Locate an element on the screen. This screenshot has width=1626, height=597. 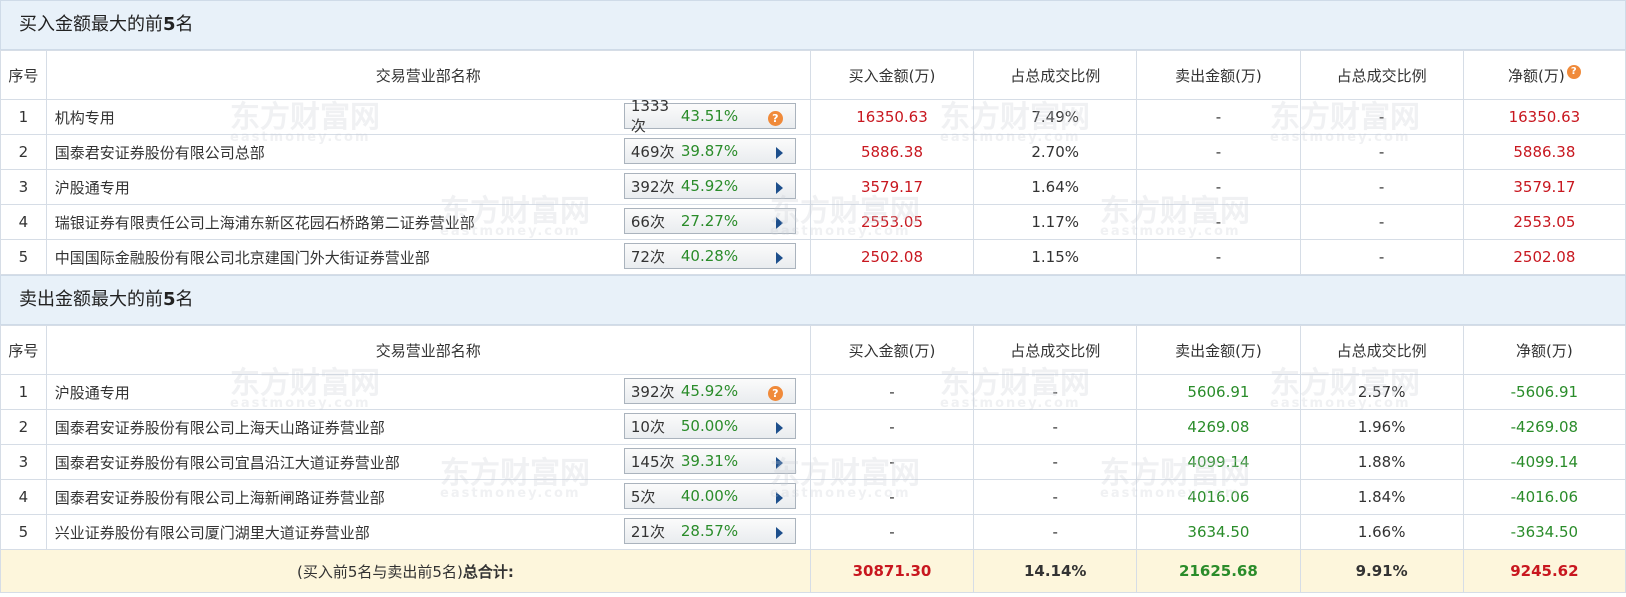
branch-stats-button: 72次 40.28% is located at coordinates (709, 256).